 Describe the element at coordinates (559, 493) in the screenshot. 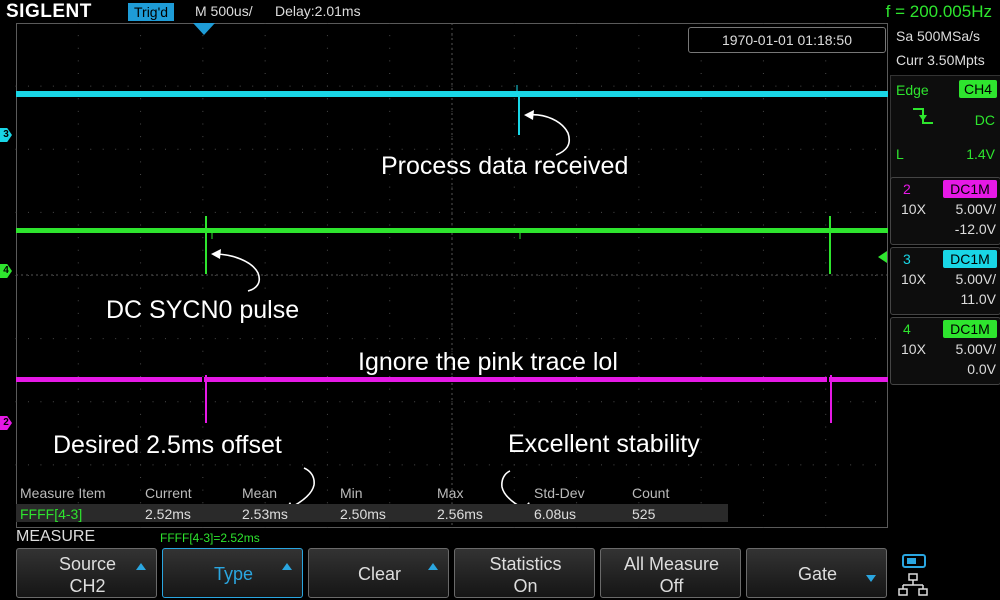

I see `header-std-dev: Std-Dev` at that location.